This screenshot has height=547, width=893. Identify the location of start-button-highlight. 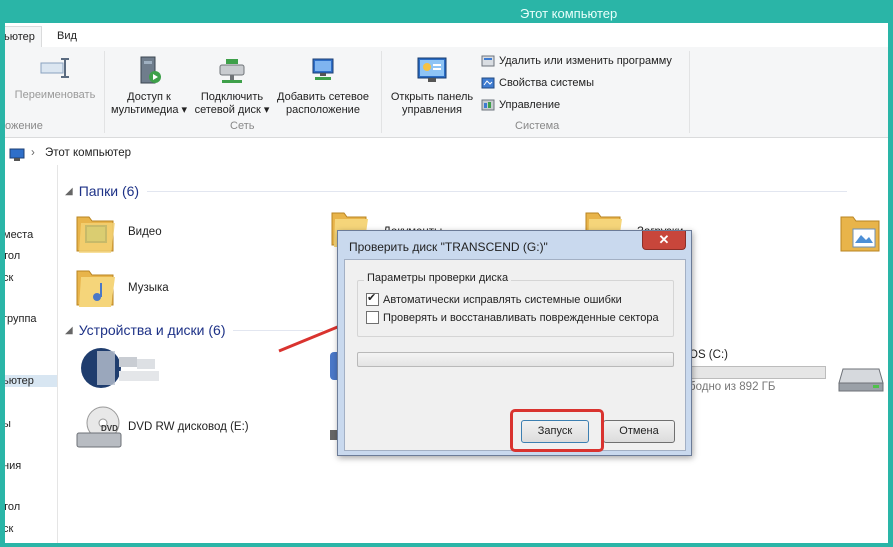
(557, 430).